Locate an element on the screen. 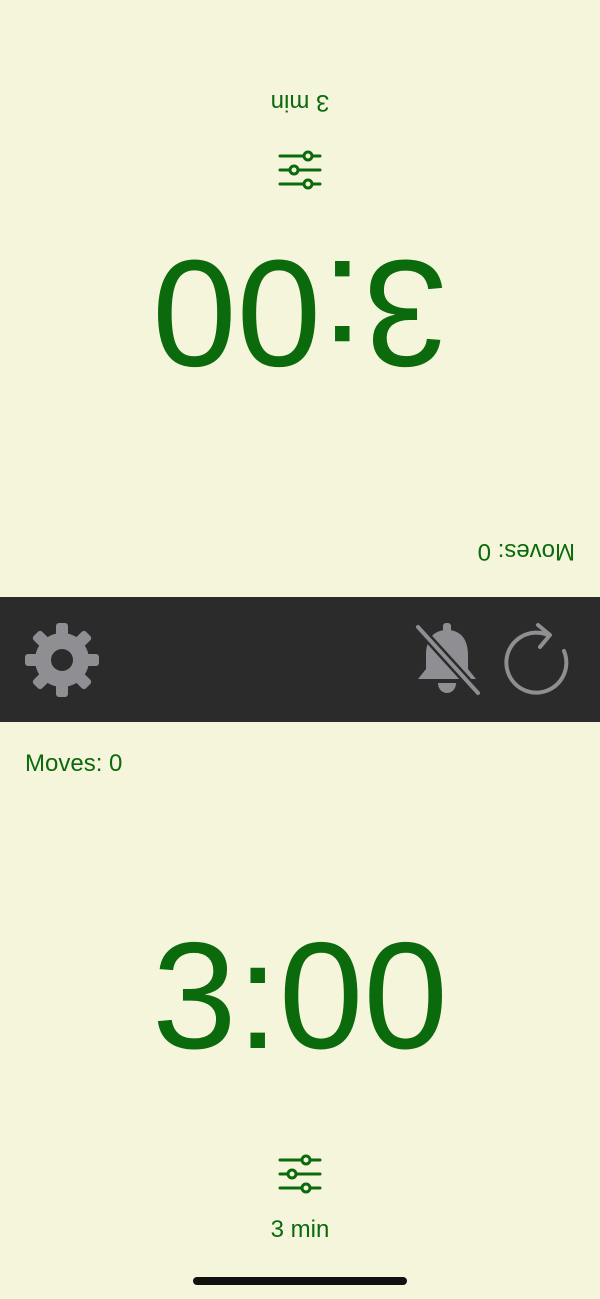  bell-slash-icon is located at coordinates (447, 660).